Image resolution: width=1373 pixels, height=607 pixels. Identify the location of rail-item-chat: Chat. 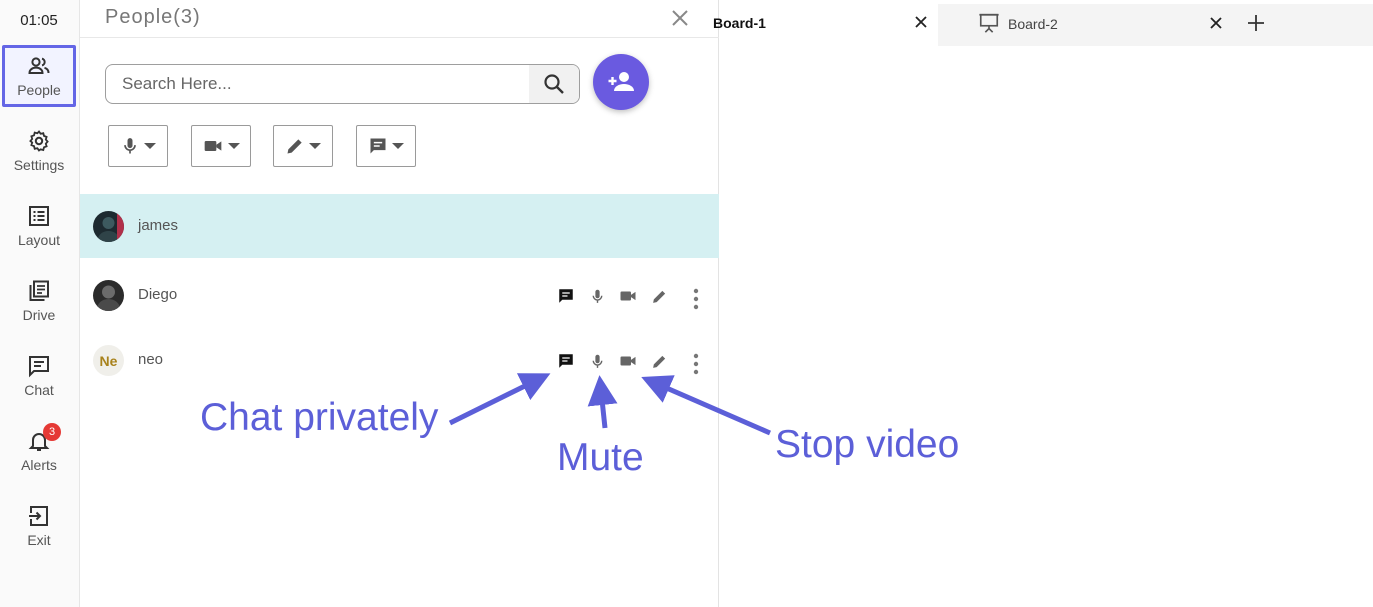
(39, 377).